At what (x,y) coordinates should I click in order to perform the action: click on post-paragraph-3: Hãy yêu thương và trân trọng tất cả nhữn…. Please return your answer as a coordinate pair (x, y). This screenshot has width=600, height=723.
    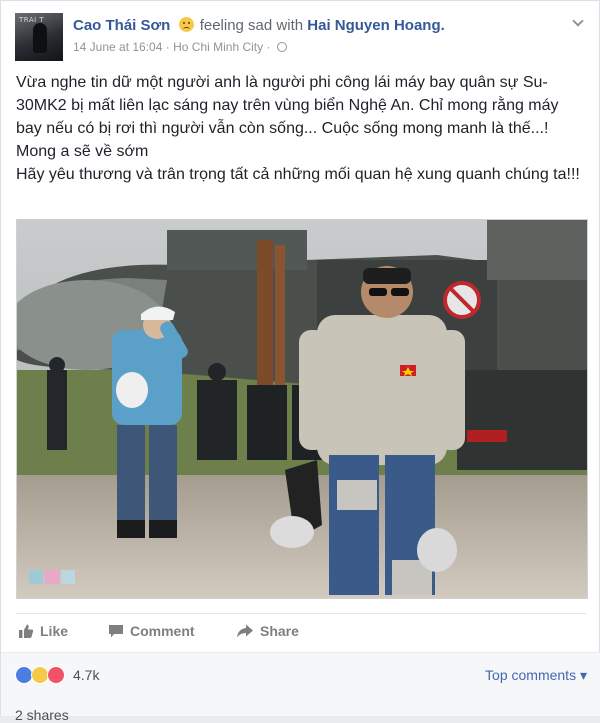
    Looking at the image, I should click on (298, 174).